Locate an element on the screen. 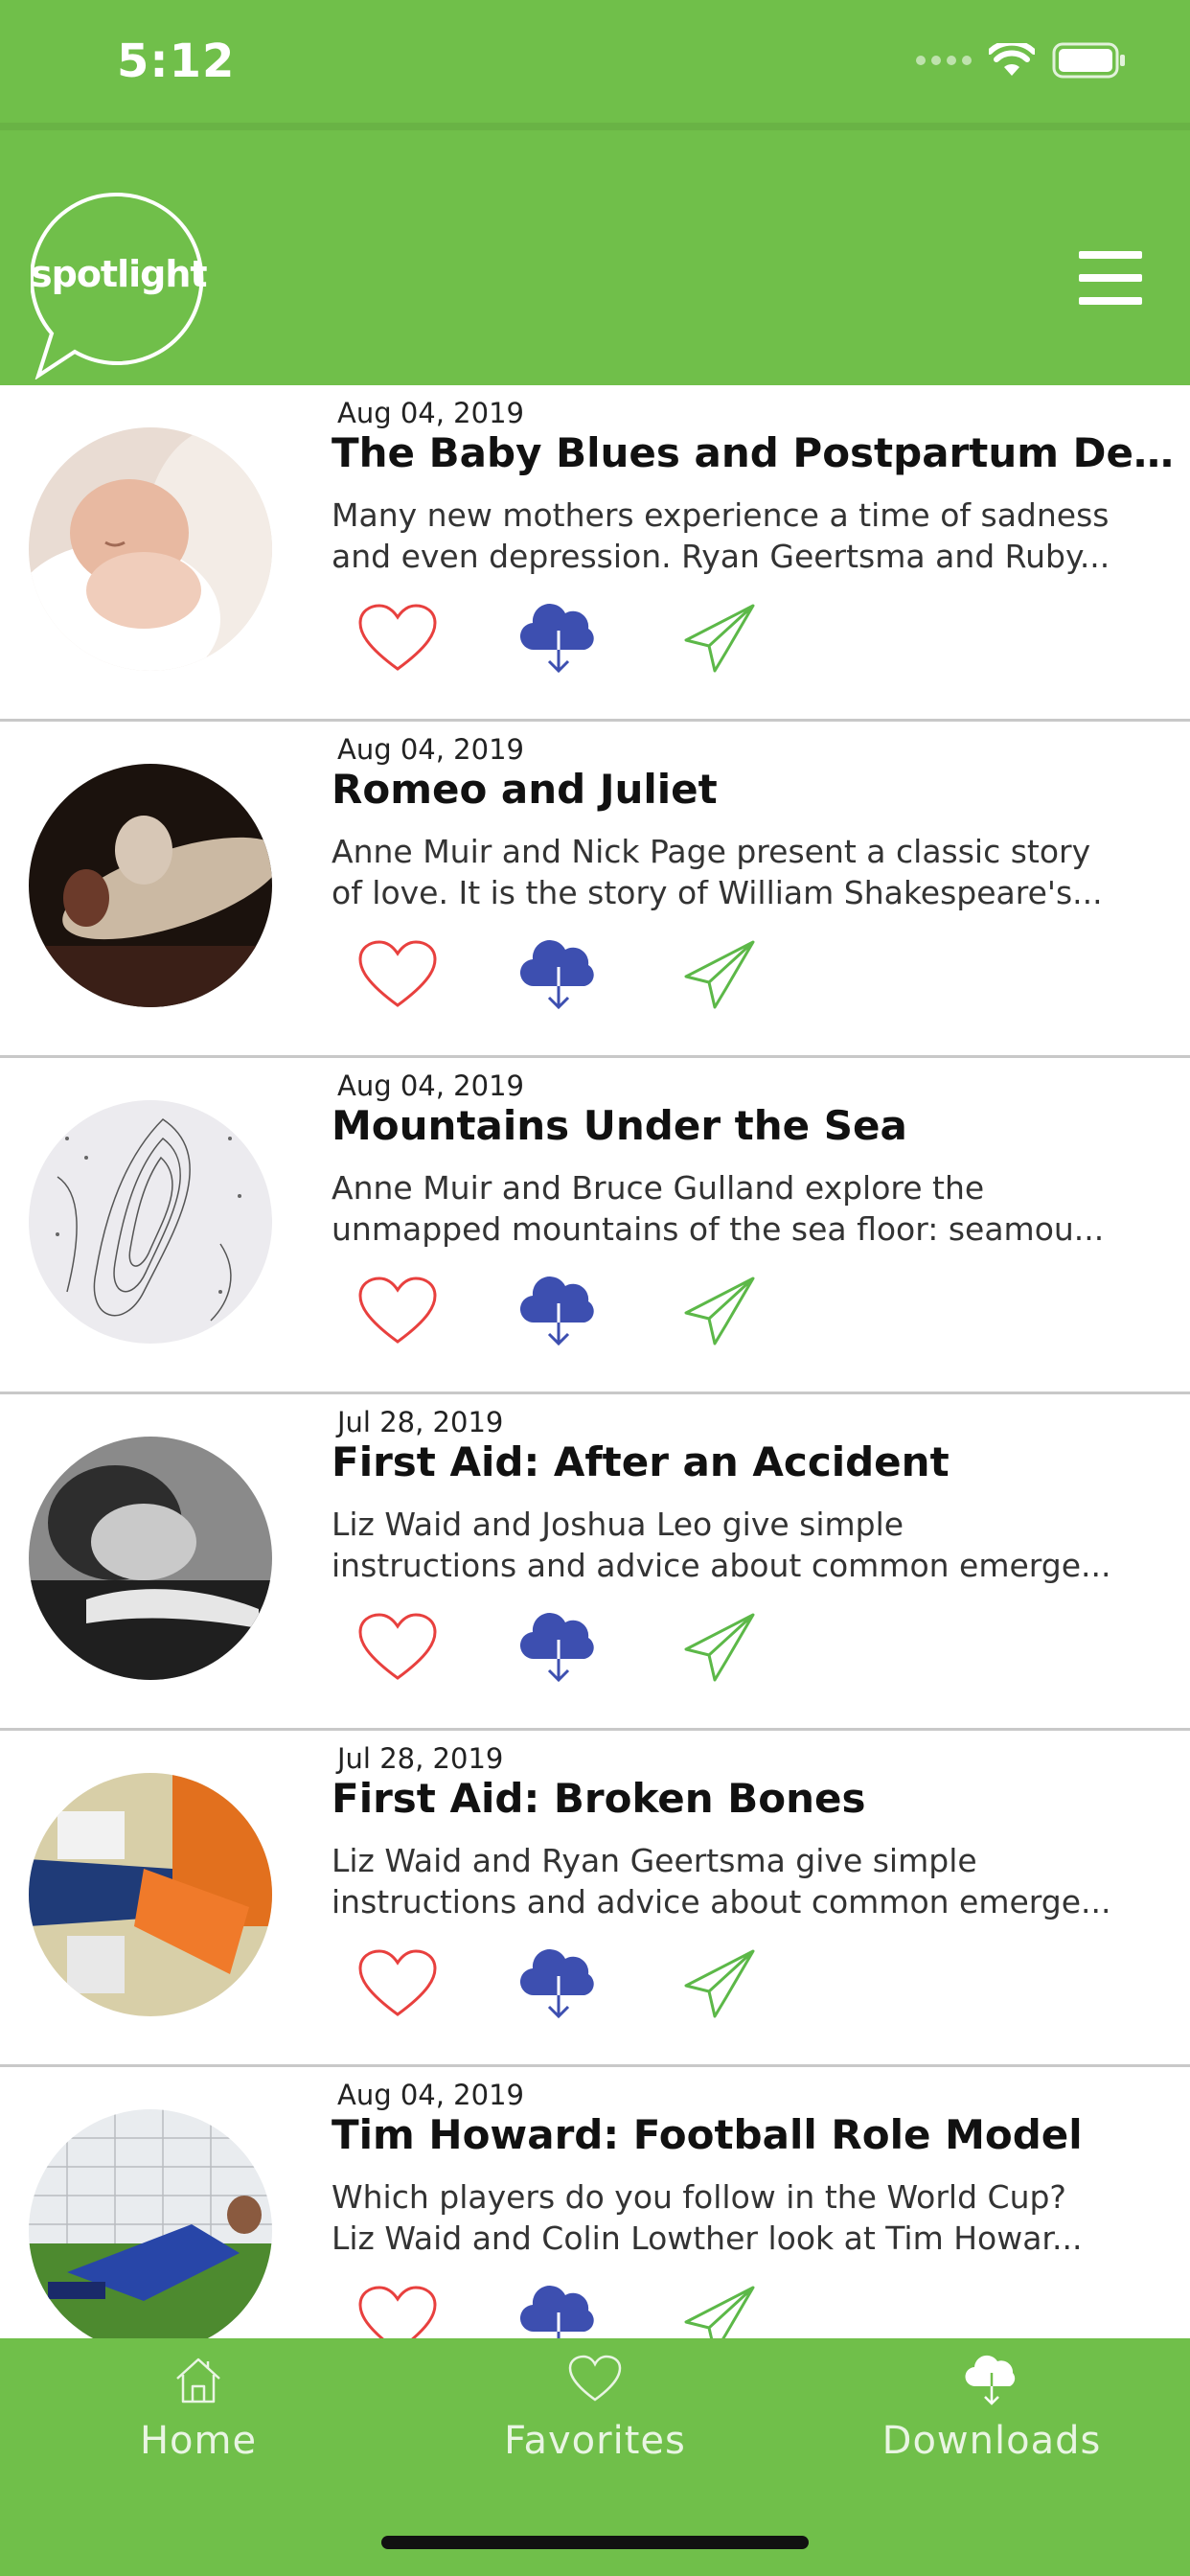 Image resolution: width=1190 pixels, height=2576 pixels. hamburger-menu-icon is located at coordinates (1110, 278).